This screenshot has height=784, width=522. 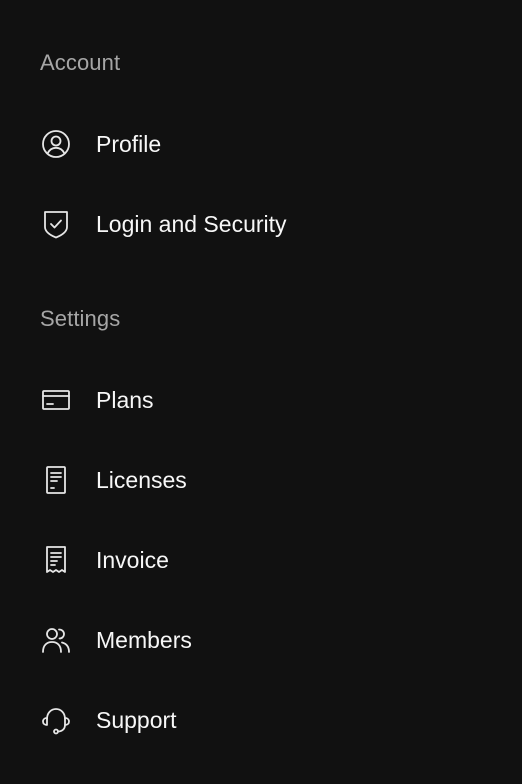 I want to click on document-icon, so click(x=56, y=480).